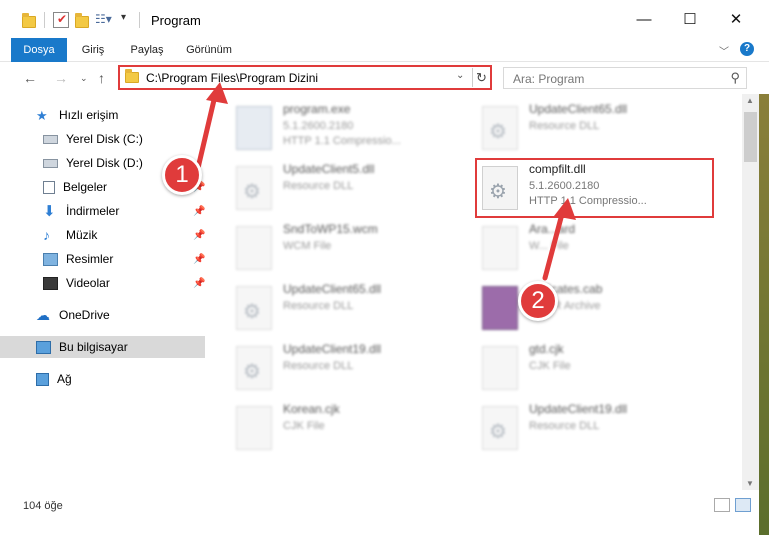  I want to click on annotation-badge-2: 2, so click(538, 301).